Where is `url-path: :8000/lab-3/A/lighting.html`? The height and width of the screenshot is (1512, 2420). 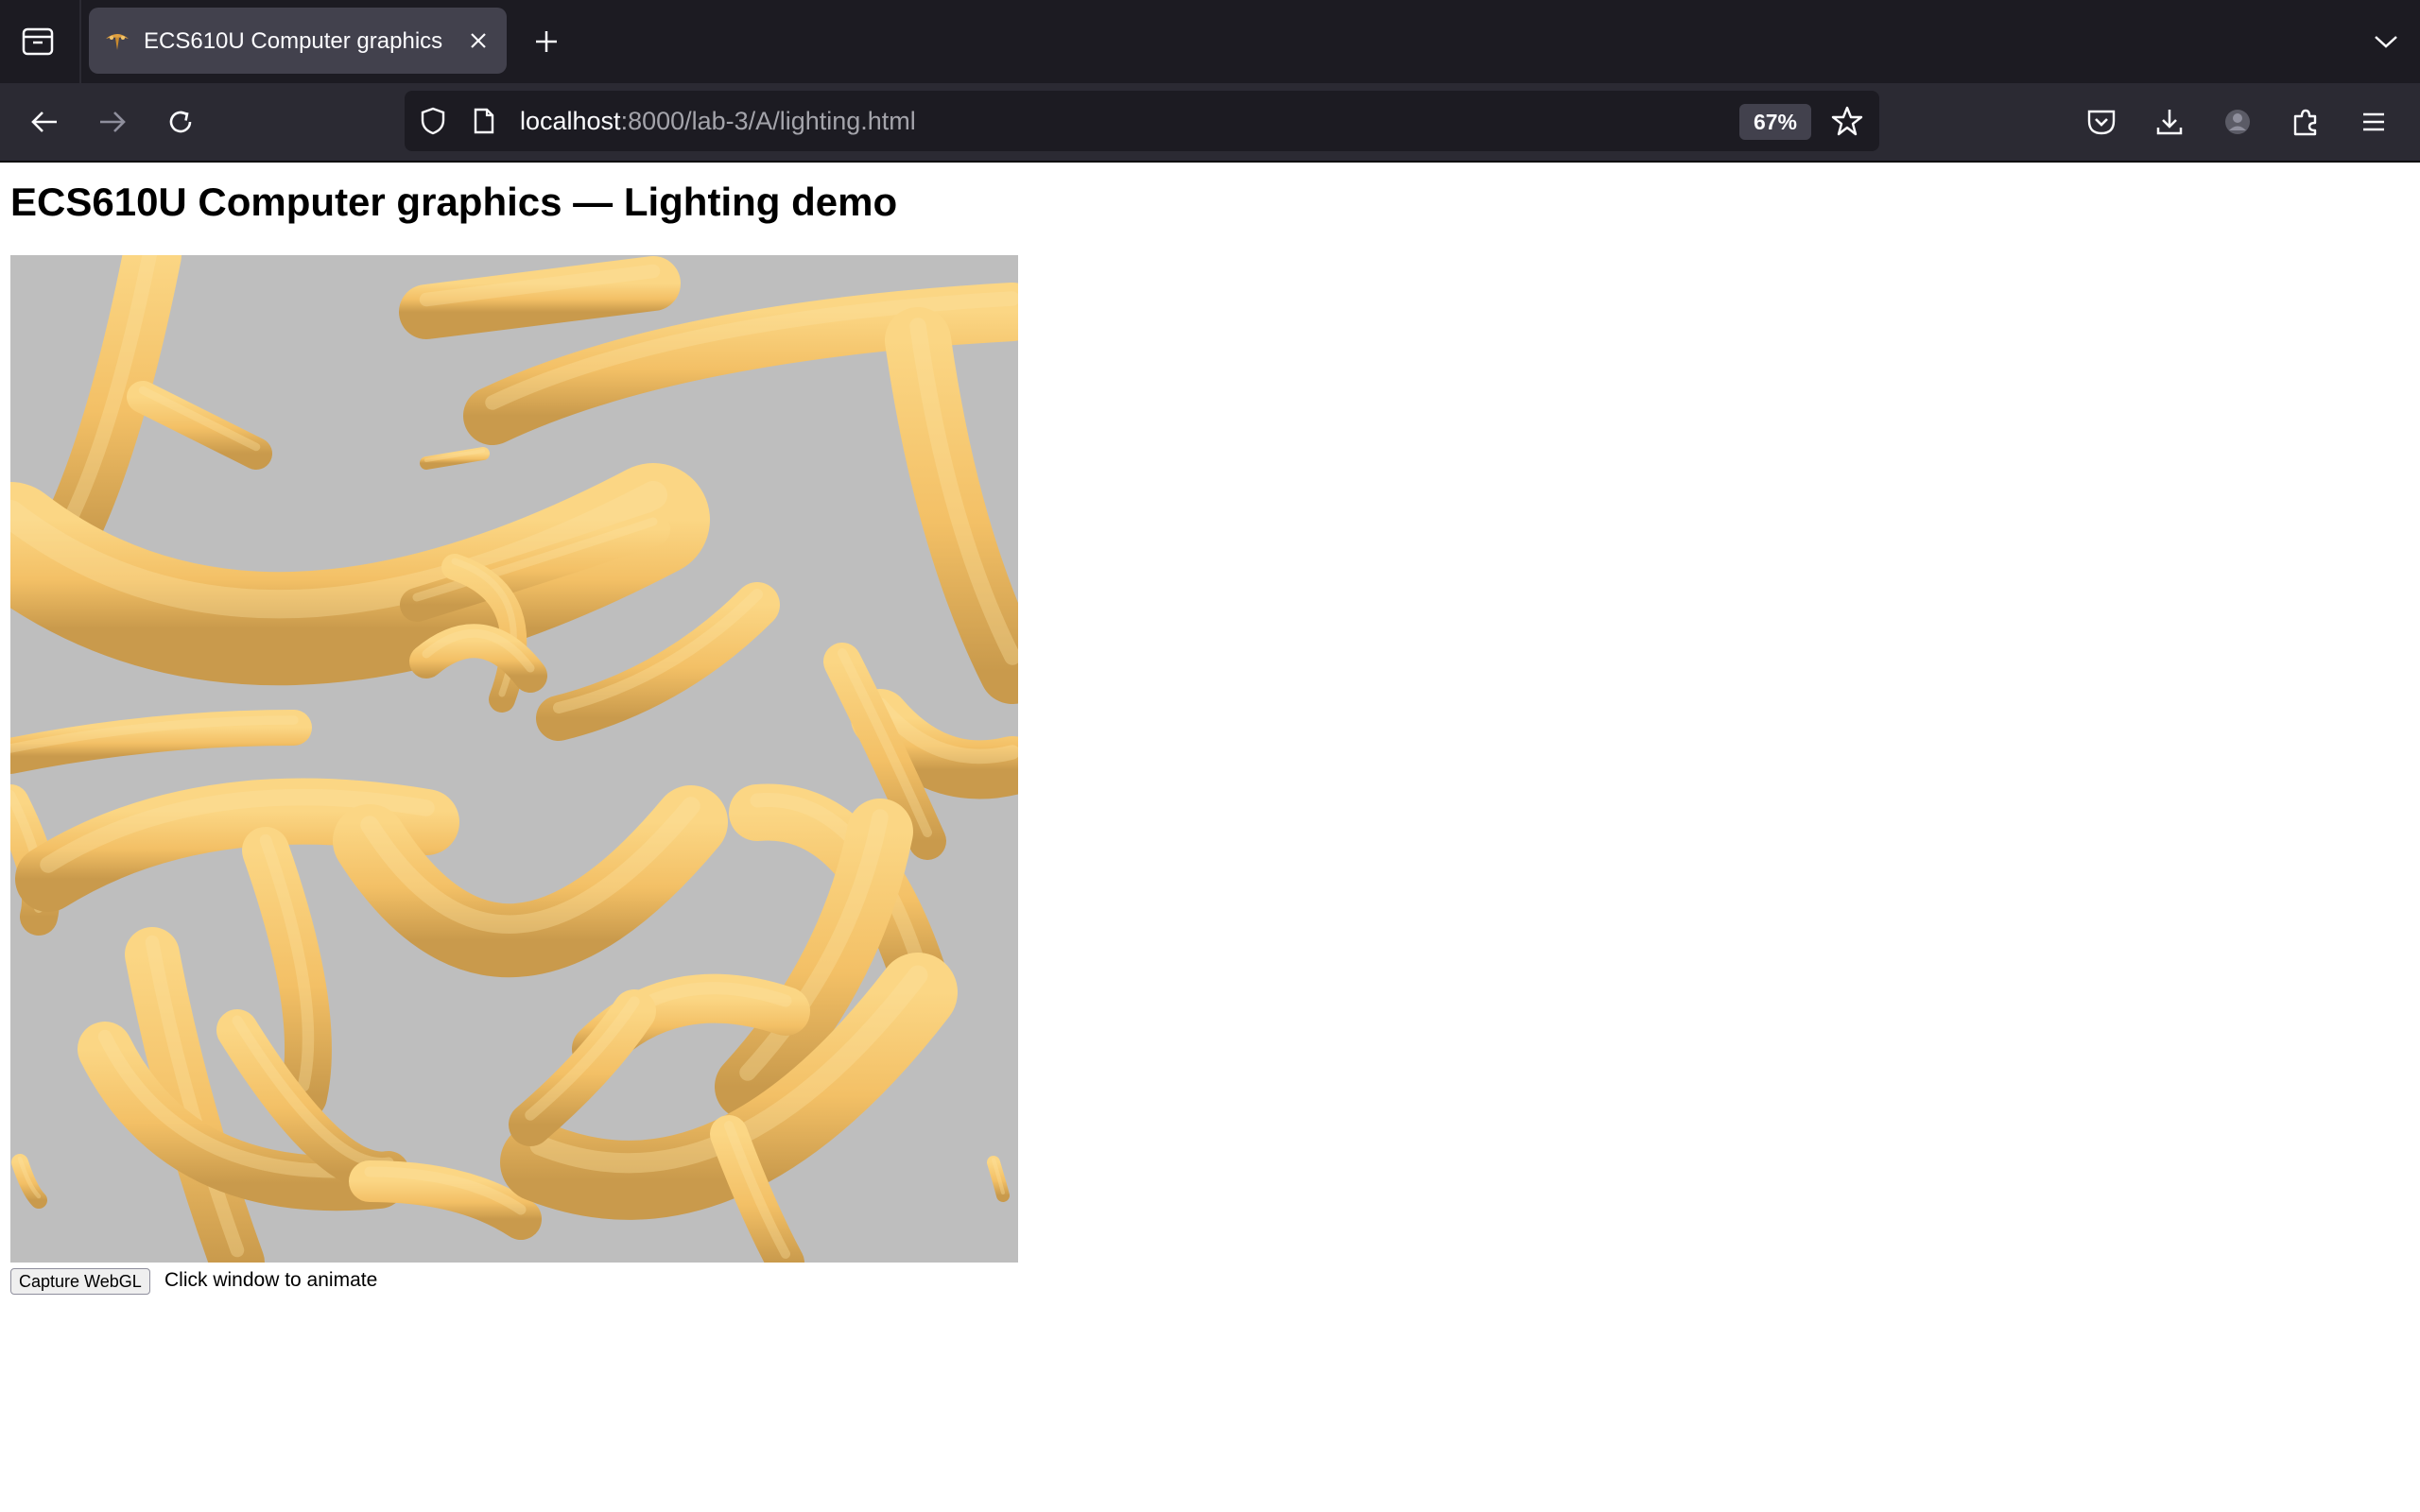
url-path: :8000/lab-3/A/lighting.html is located at coordinates (768, 121).